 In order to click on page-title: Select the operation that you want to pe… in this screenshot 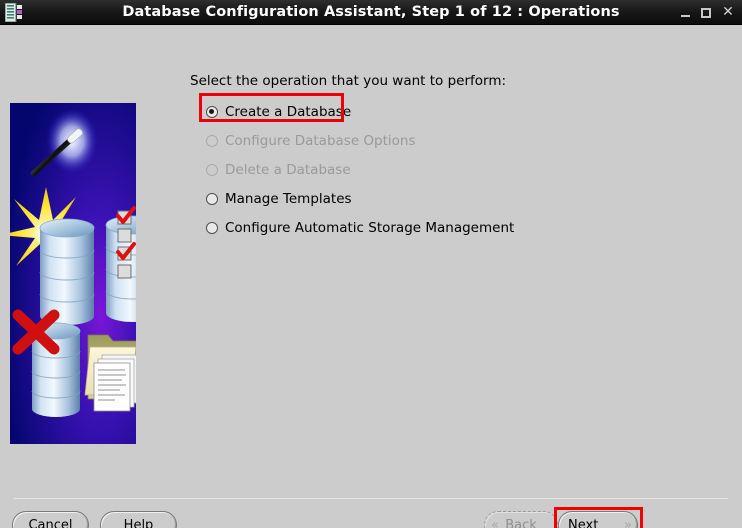, I will do `click(348, 81)`.